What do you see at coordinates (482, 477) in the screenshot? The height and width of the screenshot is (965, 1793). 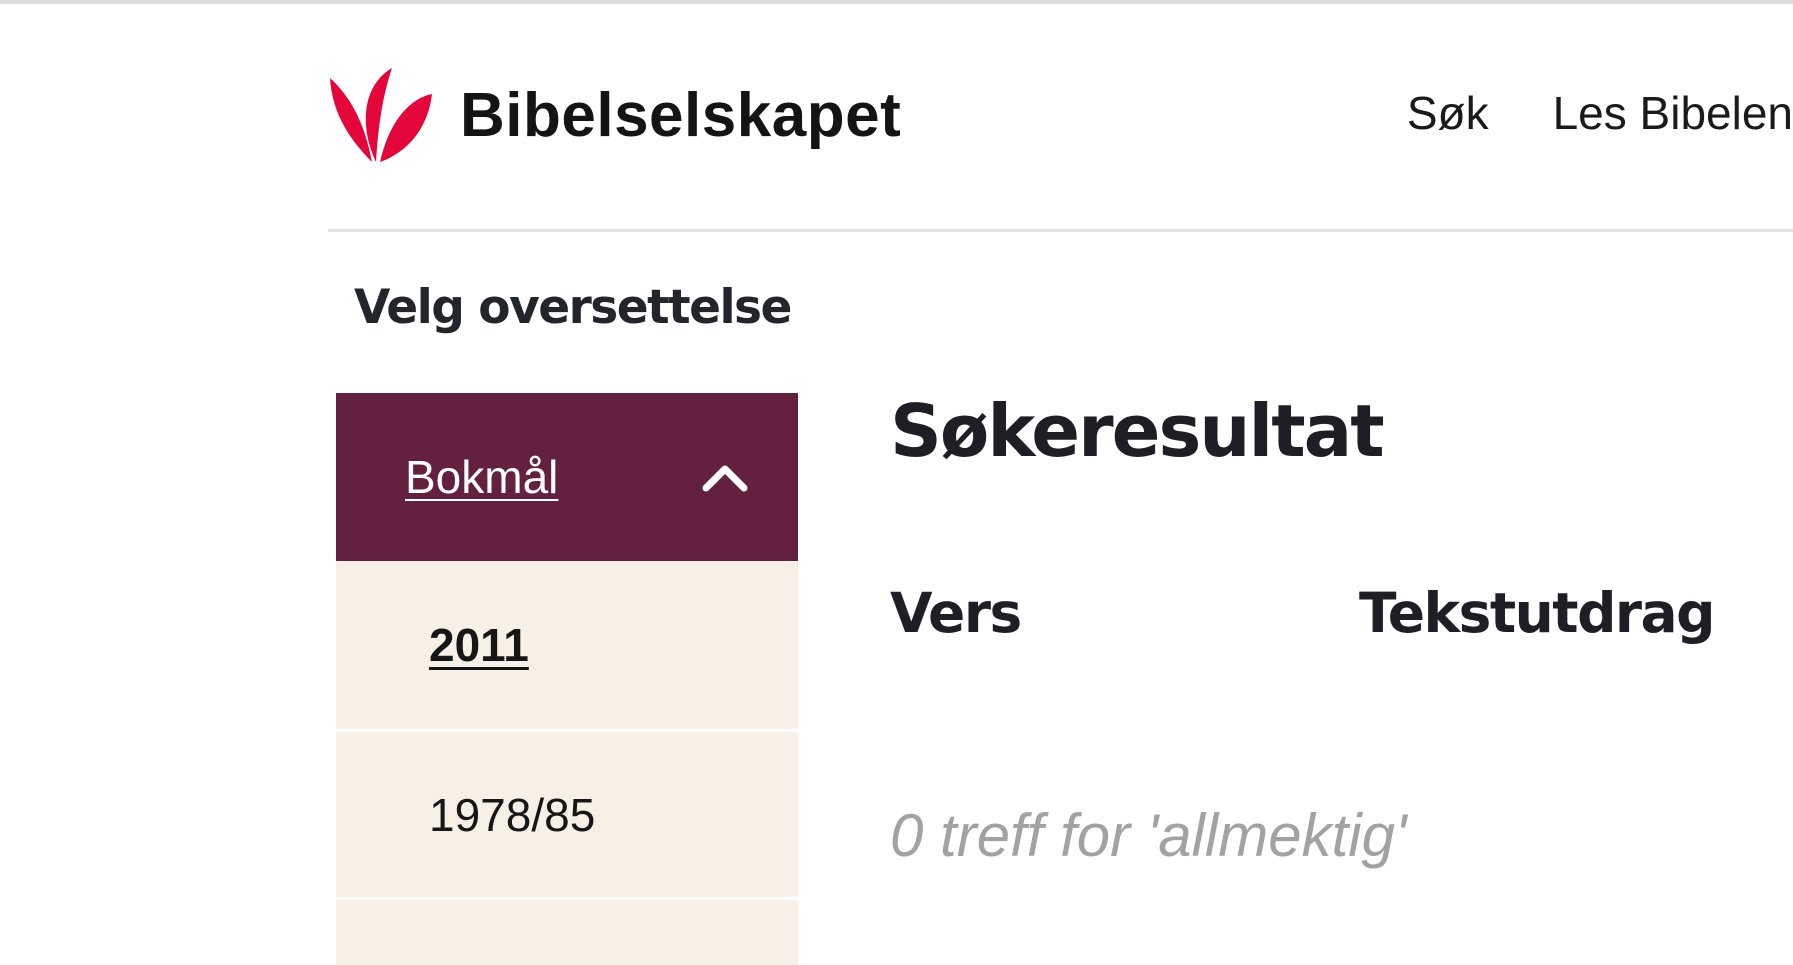 I see `accordion-label: Bokmål` at bounding box center [482, 477].